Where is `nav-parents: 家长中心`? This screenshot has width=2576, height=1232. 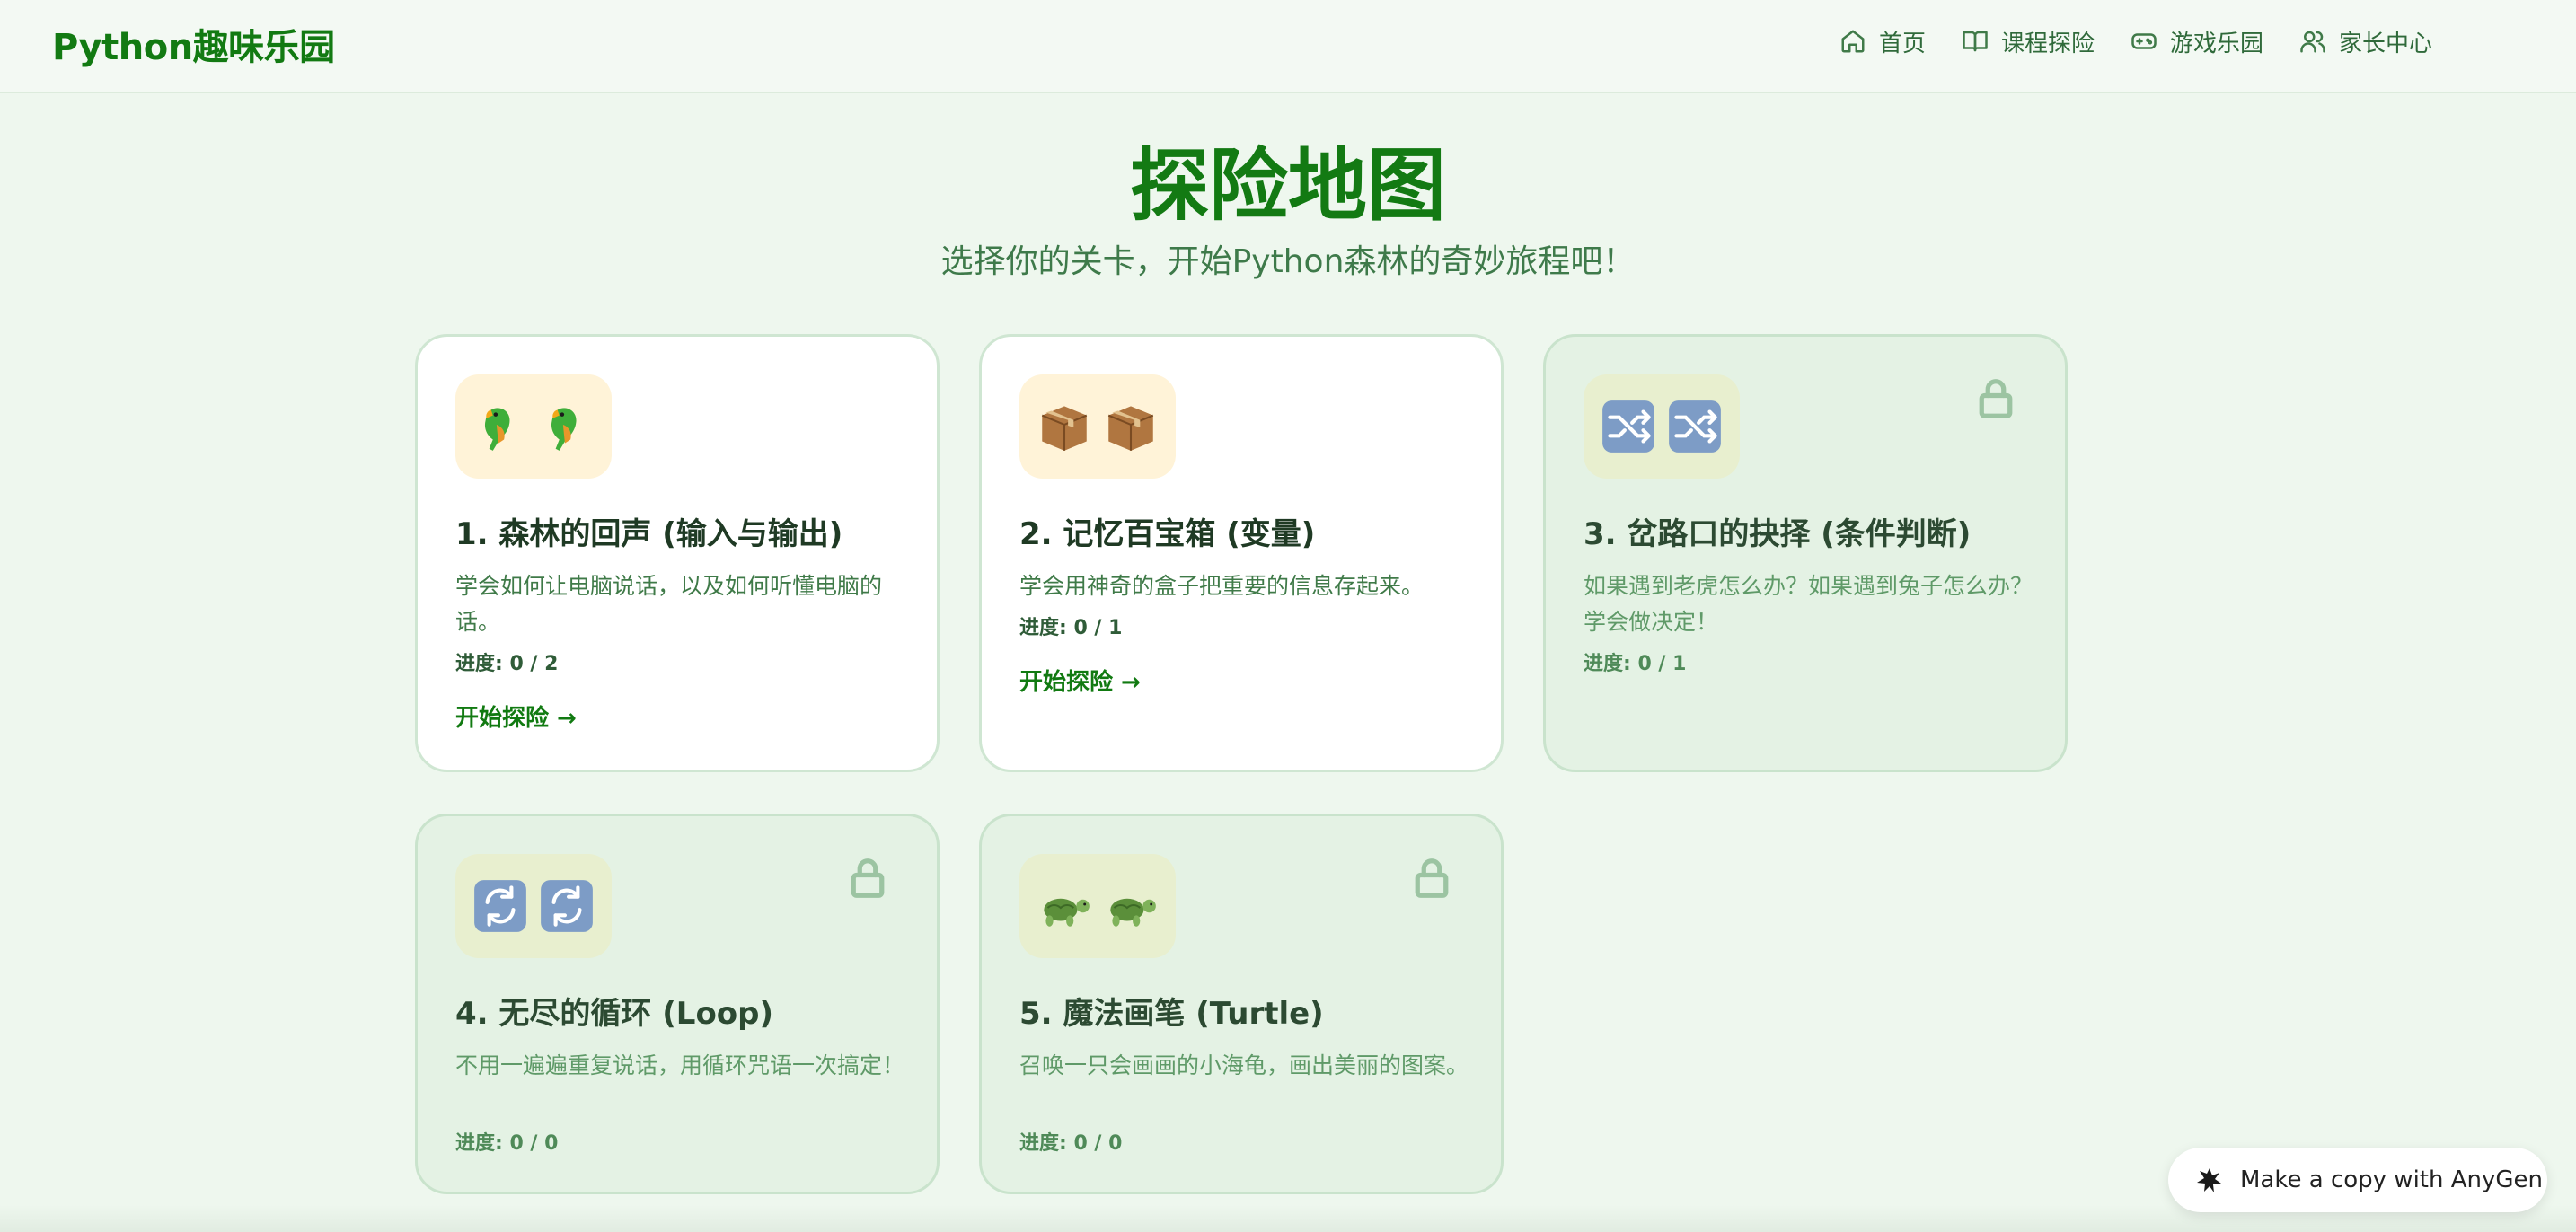
nav-parents: 家长中心 is located at coordinates (2365, 41).